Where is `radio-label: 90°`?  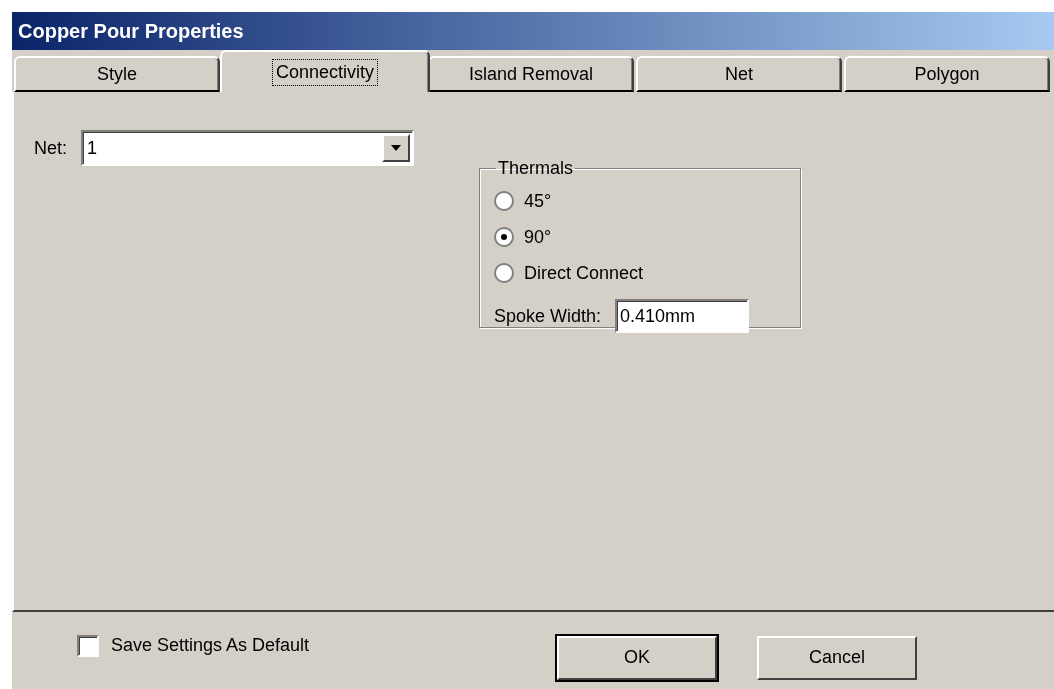
radio-label: 90° is located at coordinates (538, 237).